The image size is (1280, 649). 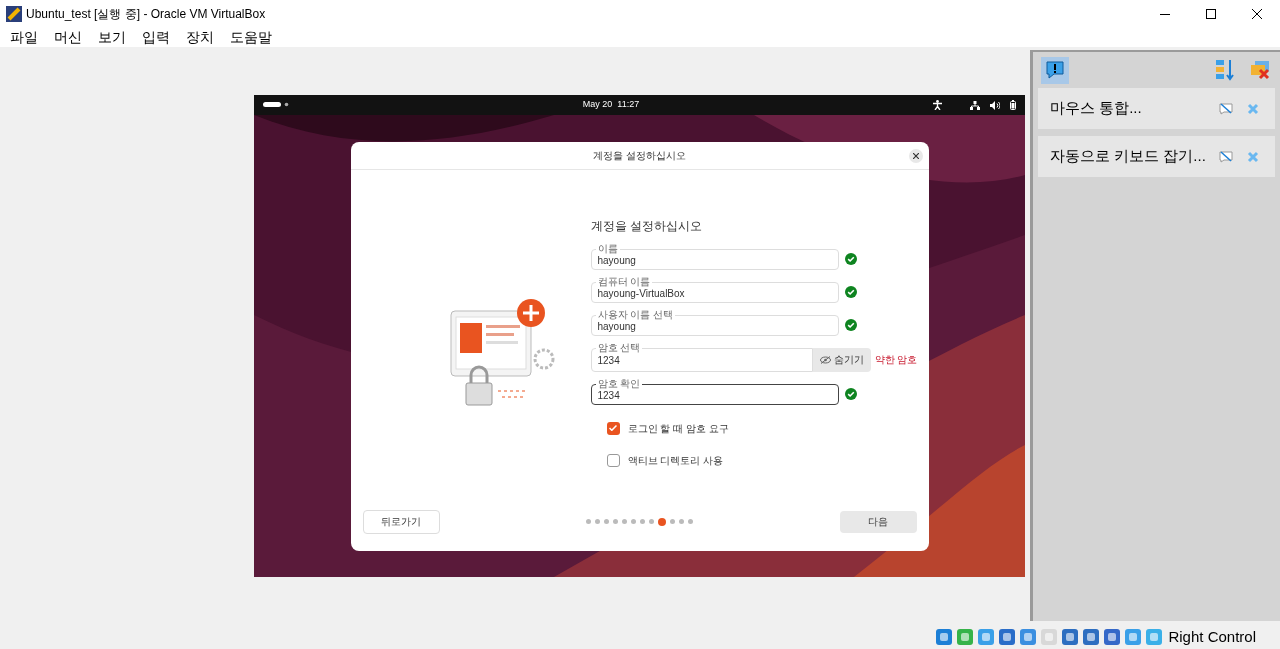 What do you see at coordinates (1013, 105) in the screenshot?
I see `battery-icon` at bounding box center [1013, 105].